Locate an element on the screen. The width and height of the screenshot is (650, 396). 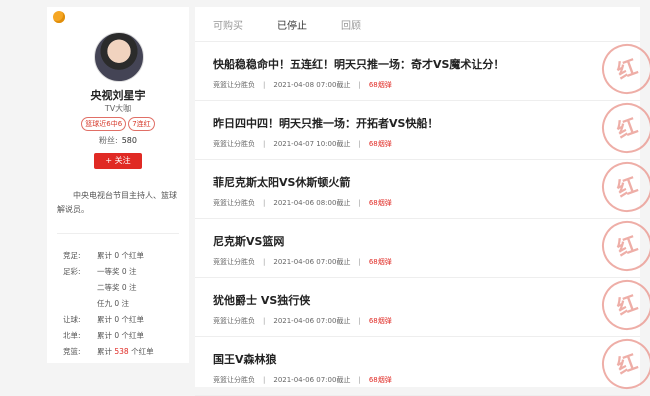
article-title: 快船稳稳命中！五连红！明天只推一场：奇才VS魔术让分！ is located at coordinates (358, 64).